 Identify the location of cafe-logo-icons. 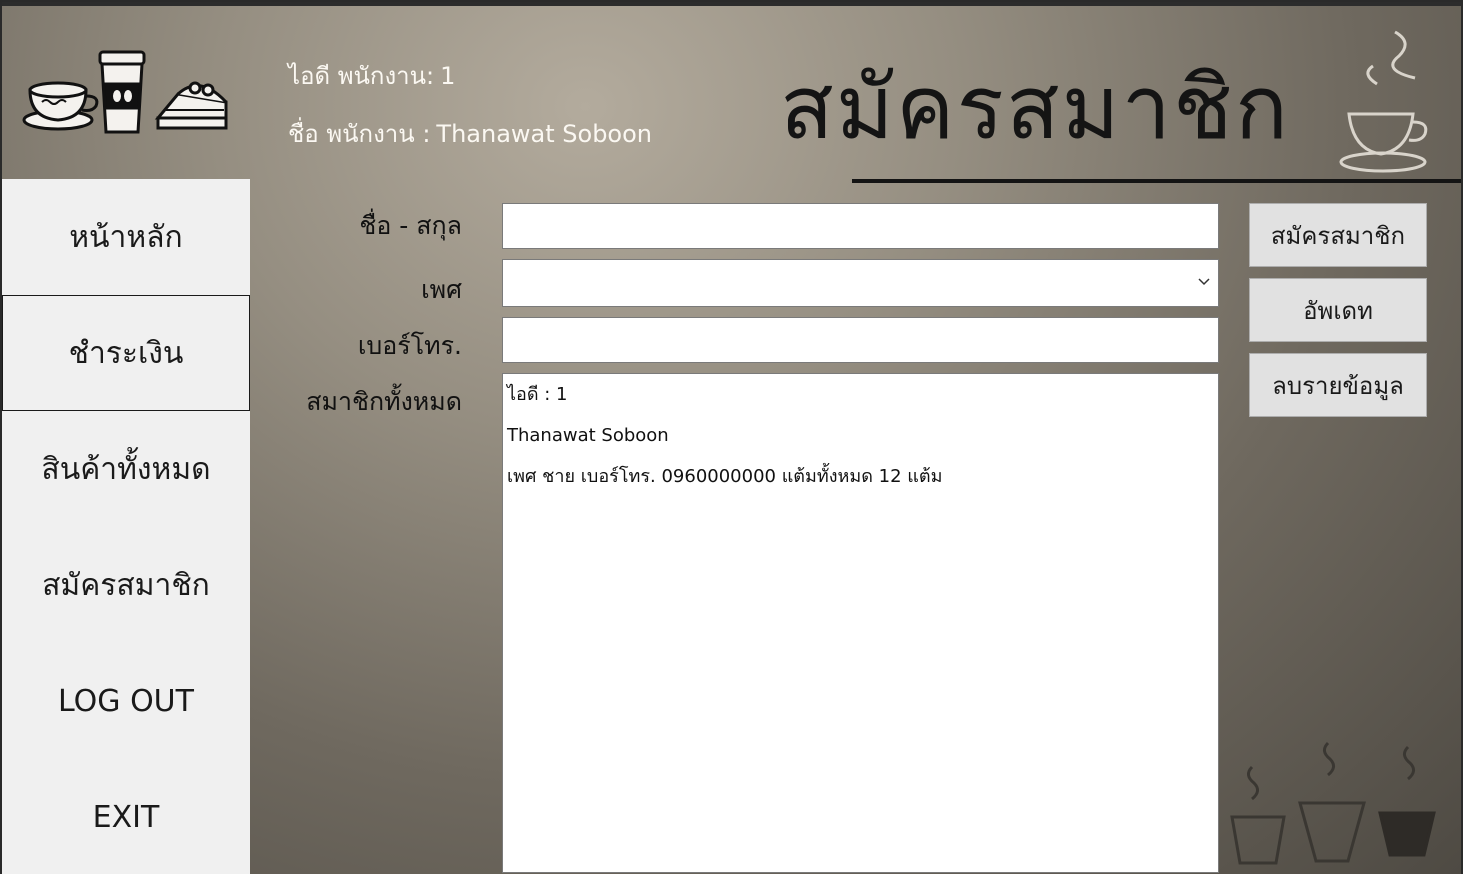
(125, 92).